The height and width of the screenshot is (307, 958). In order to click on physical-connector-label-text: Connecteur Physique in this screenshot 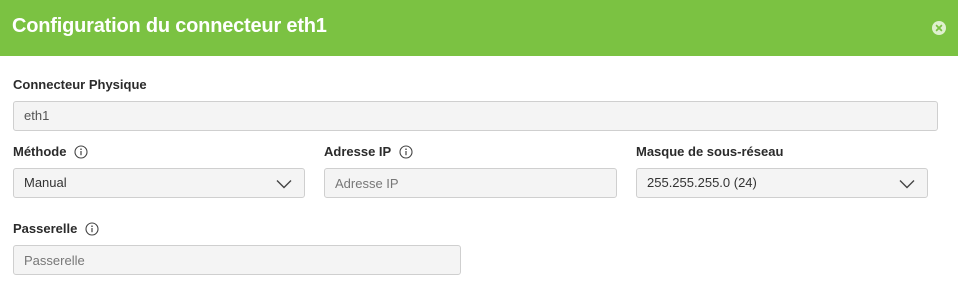, I will do `click(80, 84)`.